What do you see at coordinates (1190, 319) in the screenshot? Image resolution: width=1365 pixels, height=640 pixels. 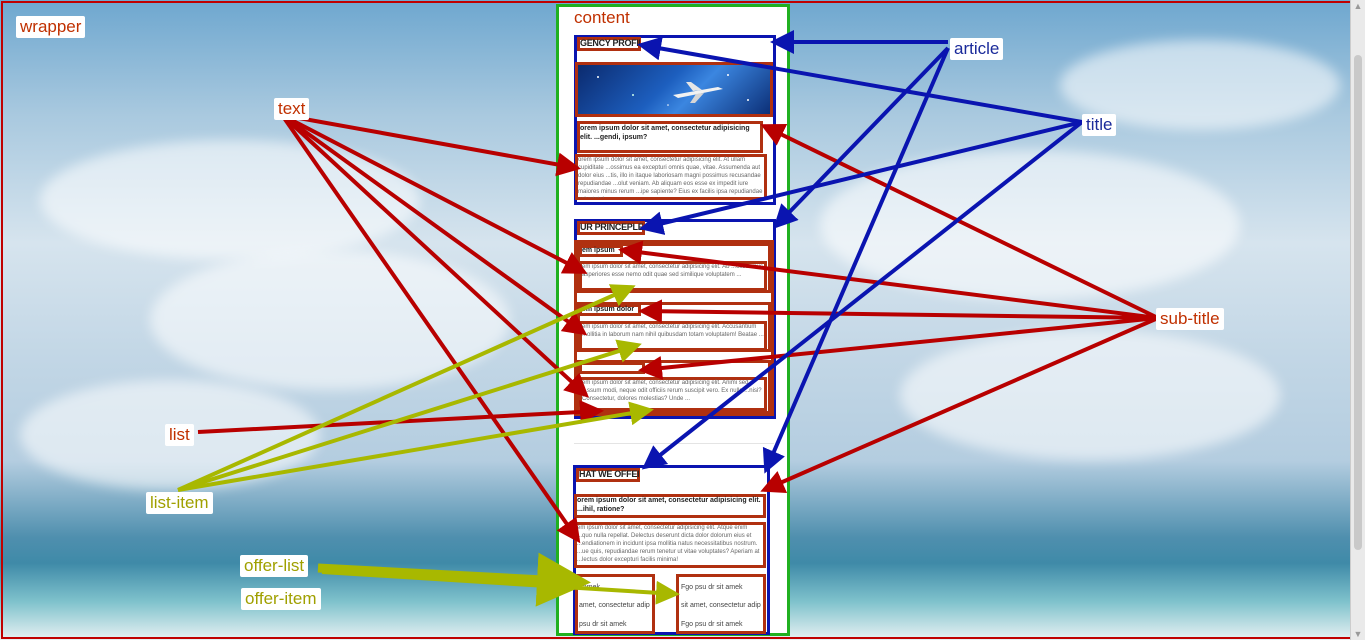 I see `label-sub-title: sub-title` at bounding box center [1190, 319].